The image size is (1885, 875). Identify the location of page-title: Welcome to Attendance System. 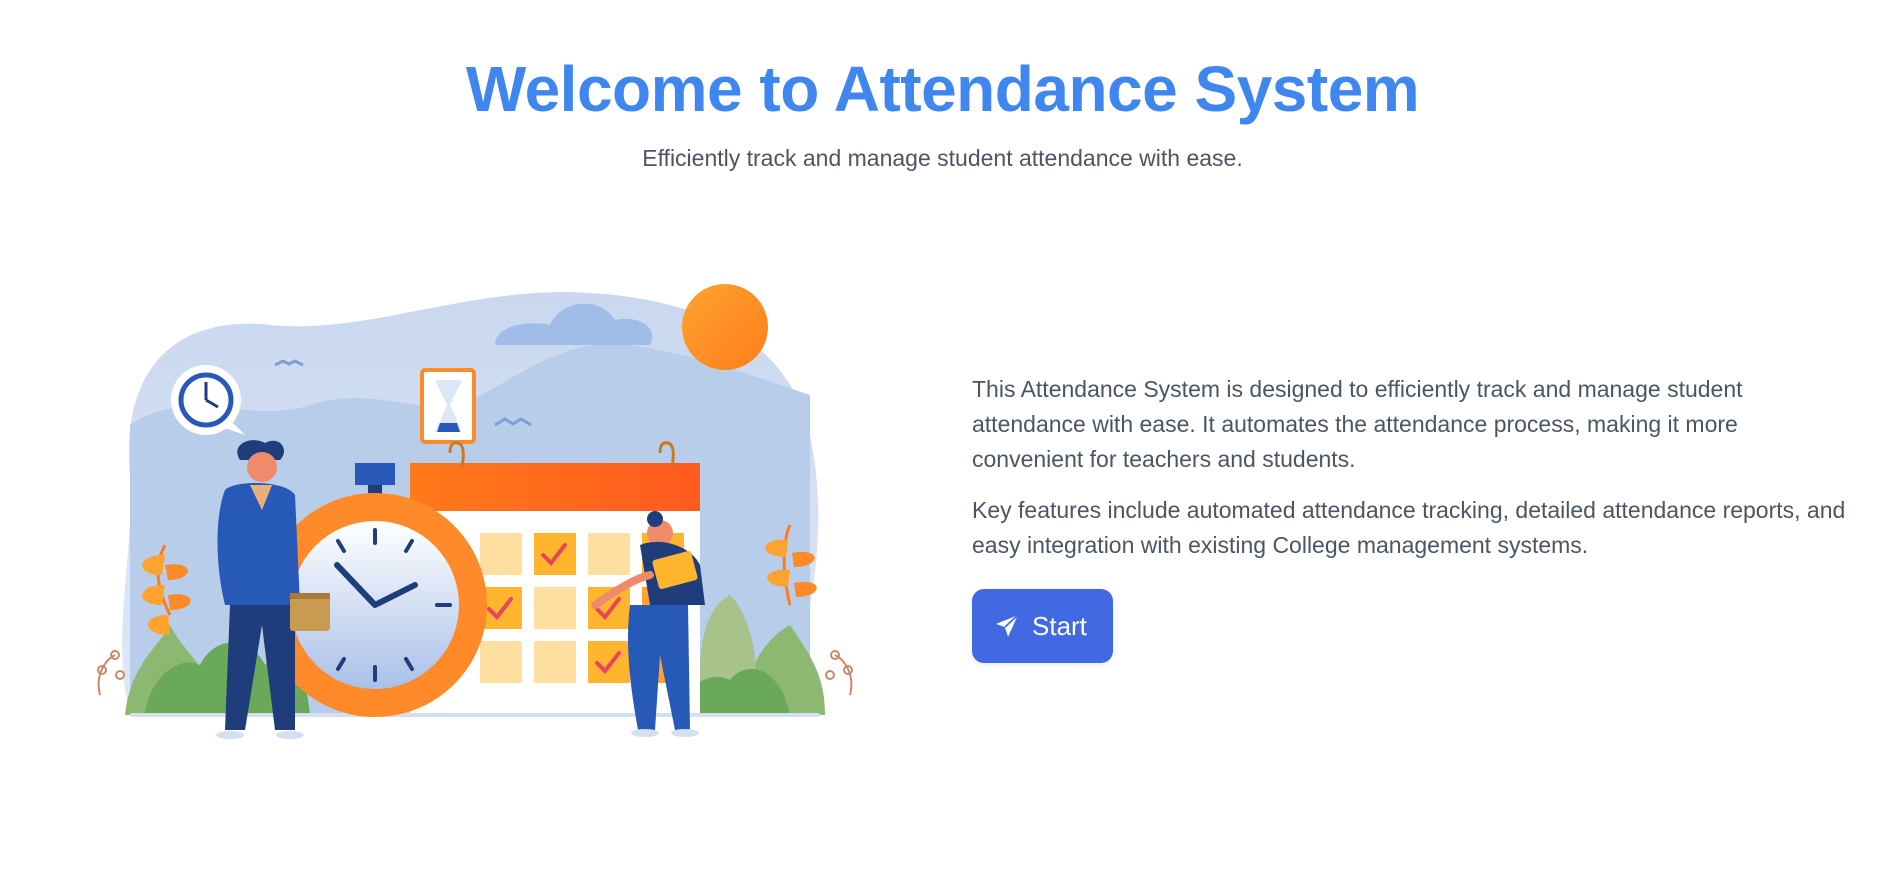
(942, 89).